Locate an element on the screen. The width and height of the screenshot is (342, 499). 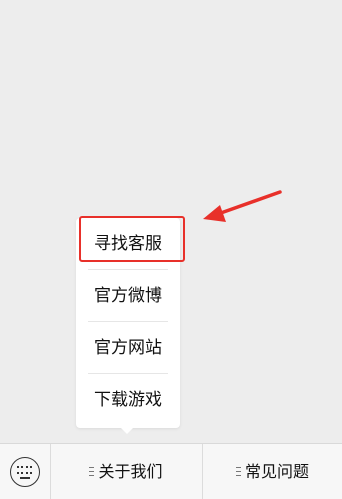
tab-label: 常见问题 is located at coordinates (276, 471).